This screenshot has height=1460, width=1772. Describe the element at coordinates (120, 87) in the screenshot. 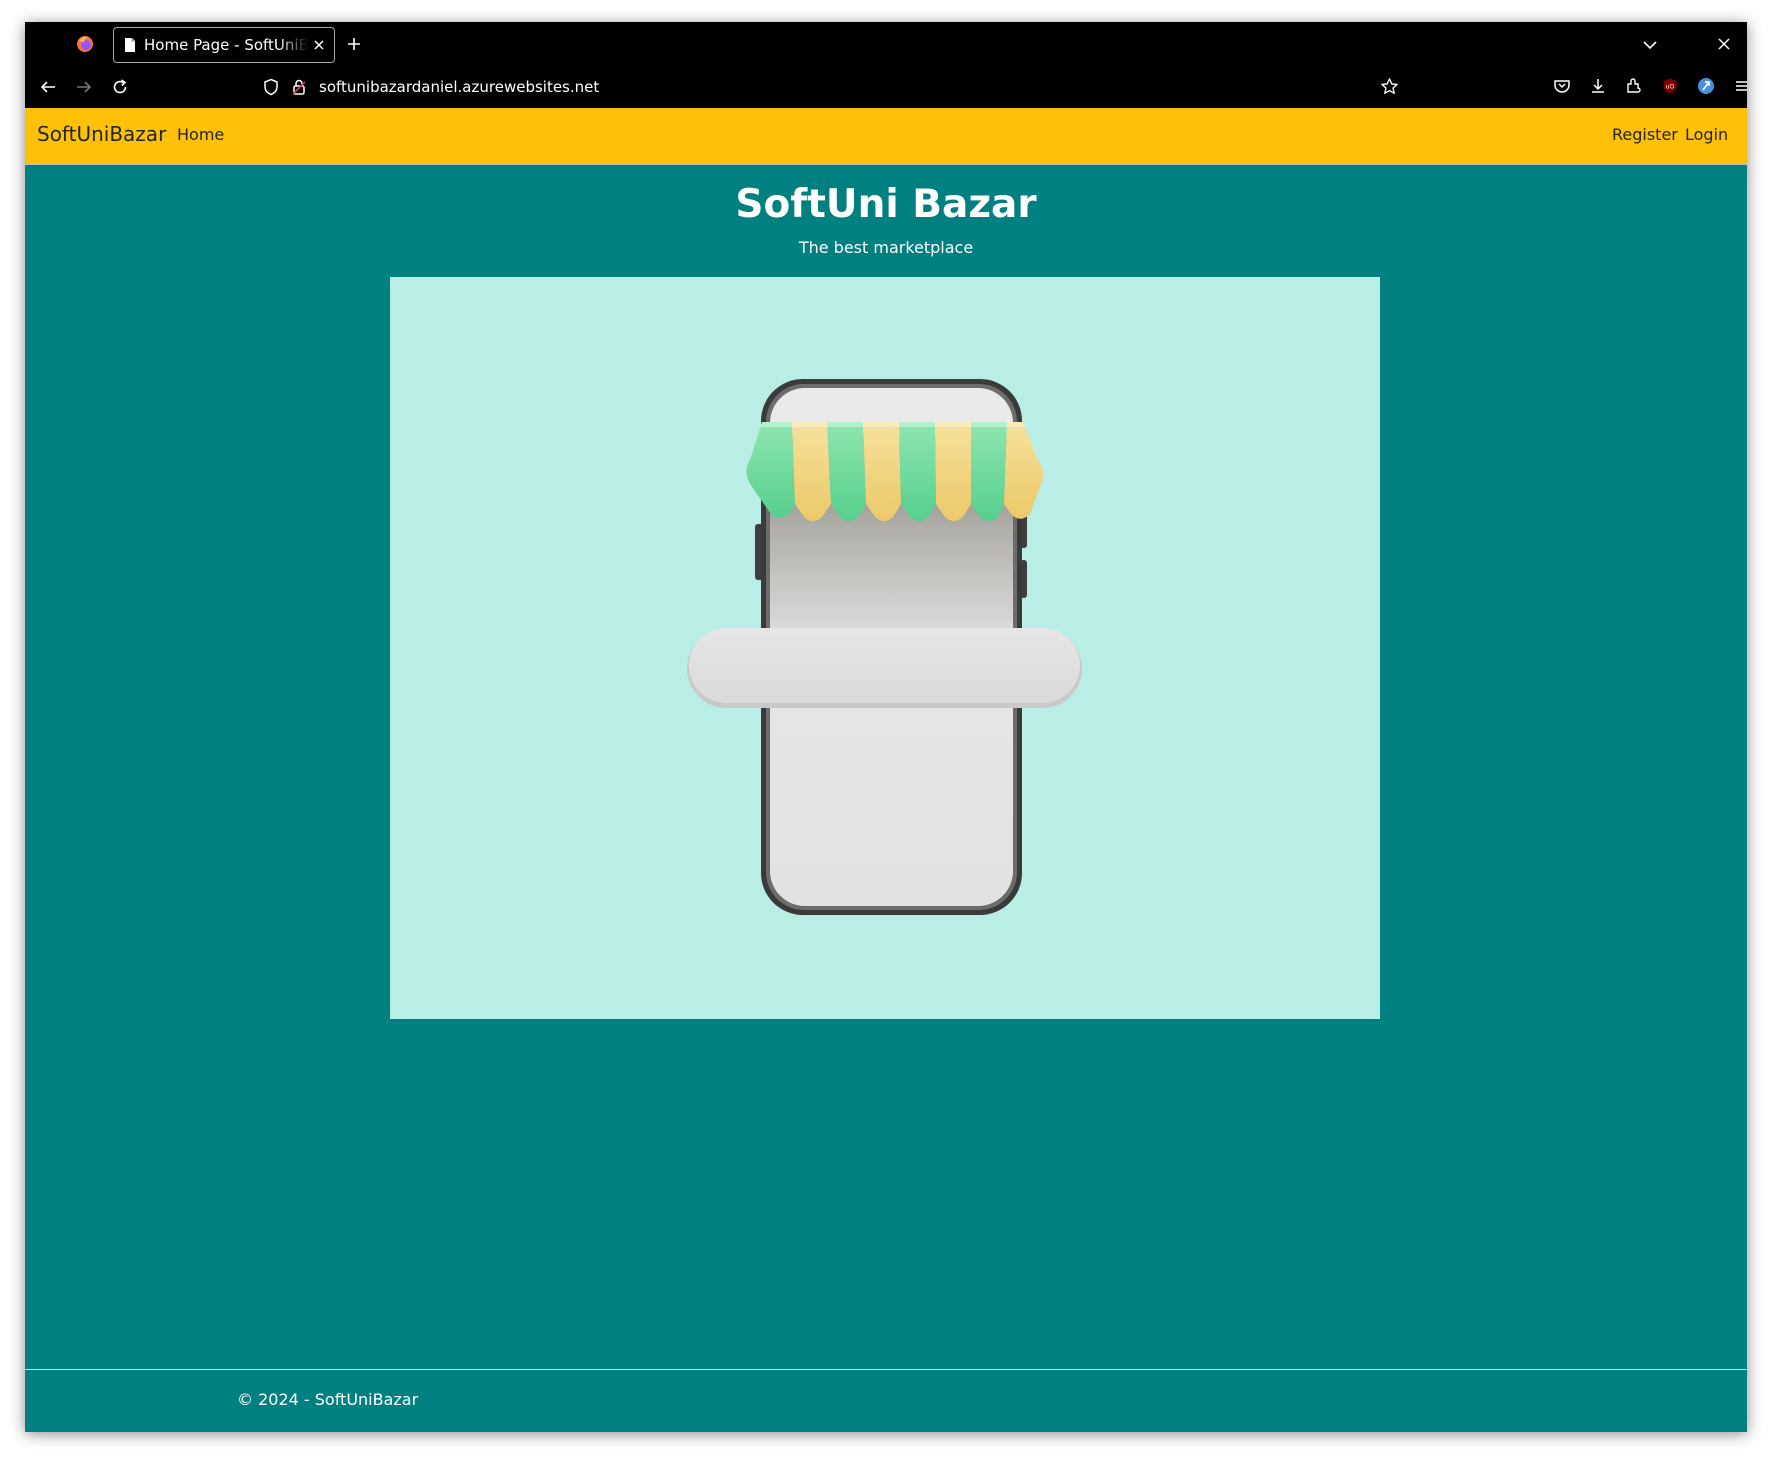

I see `reload-icon` at that location.